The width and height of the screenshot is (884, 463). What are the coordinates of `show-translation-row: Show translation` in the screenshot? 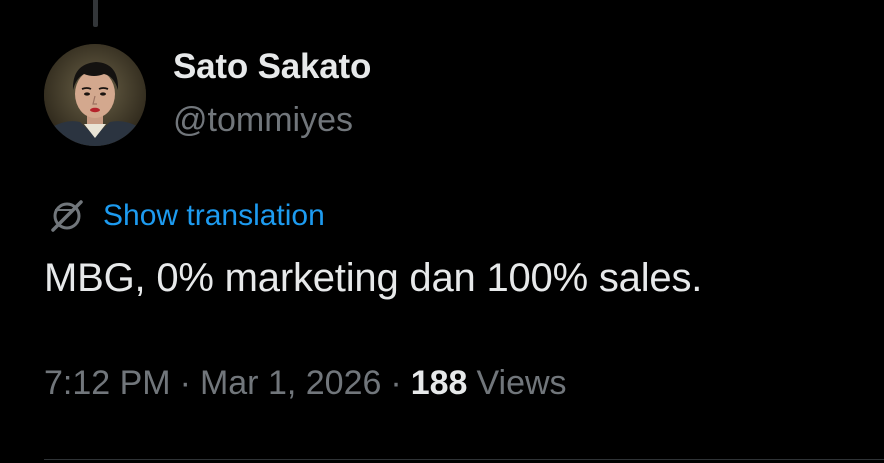 It's located at (185, 216).